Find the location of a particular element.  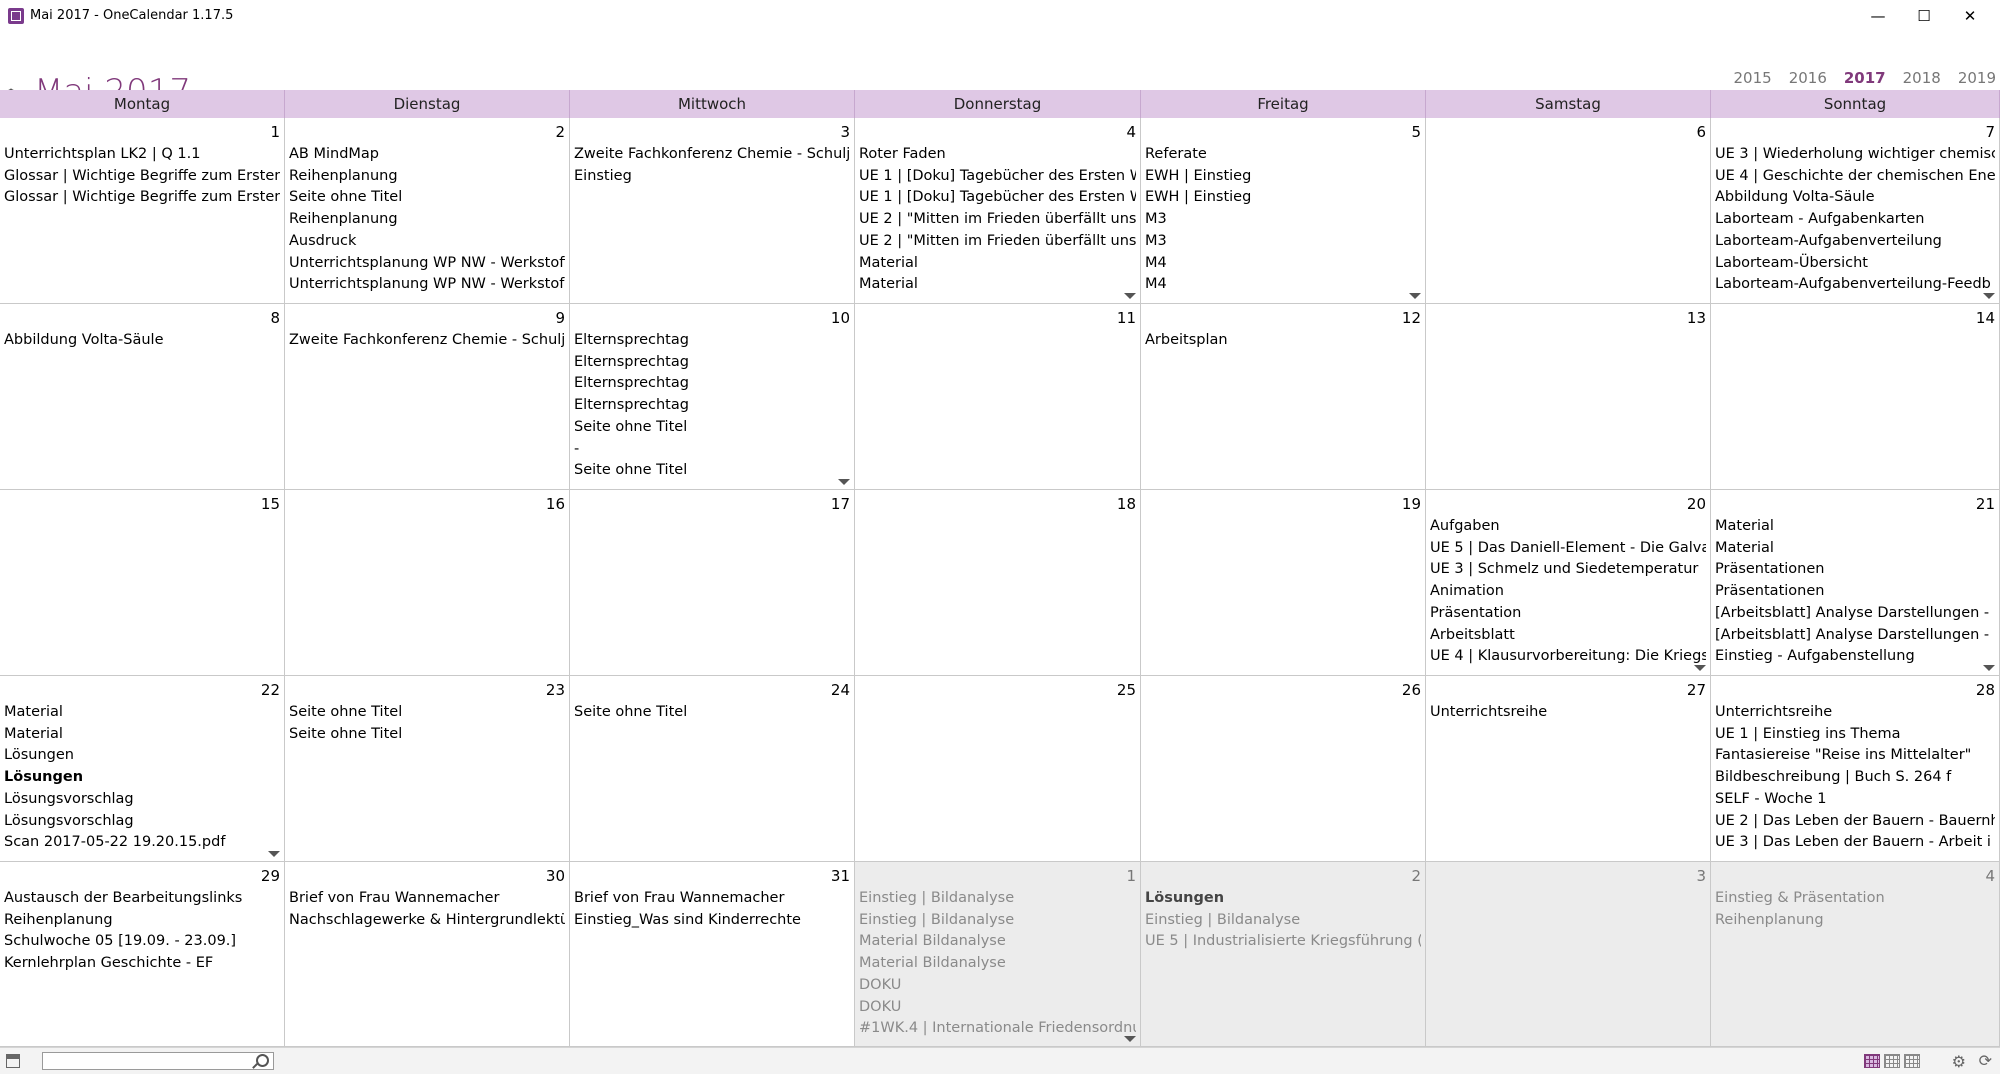

event-item: Animation is located at coordinates (1568, 592).